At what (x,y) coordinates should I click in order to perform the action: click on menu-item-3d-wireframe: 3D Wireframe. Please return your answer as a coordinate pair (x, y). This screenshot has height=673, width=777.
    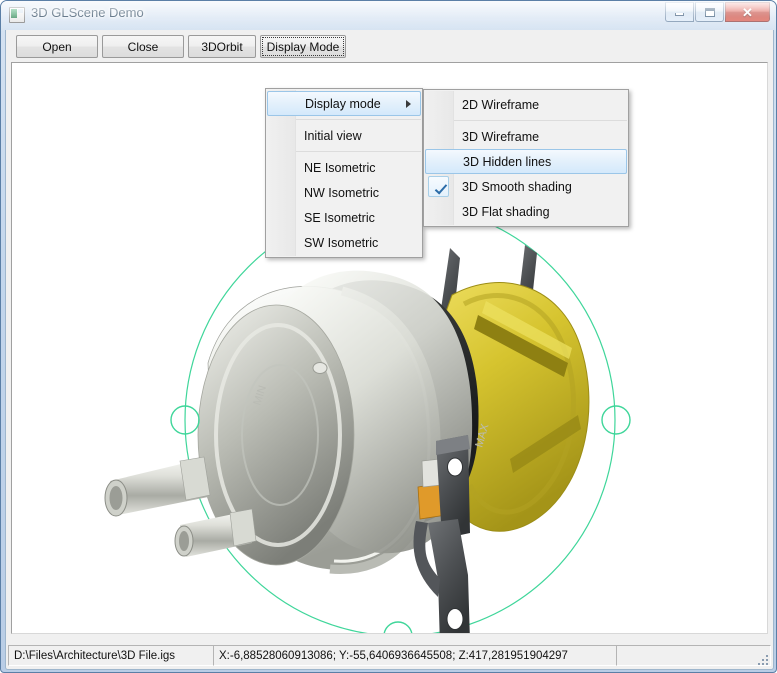
    Looking at the image, I should click on (526, 136).